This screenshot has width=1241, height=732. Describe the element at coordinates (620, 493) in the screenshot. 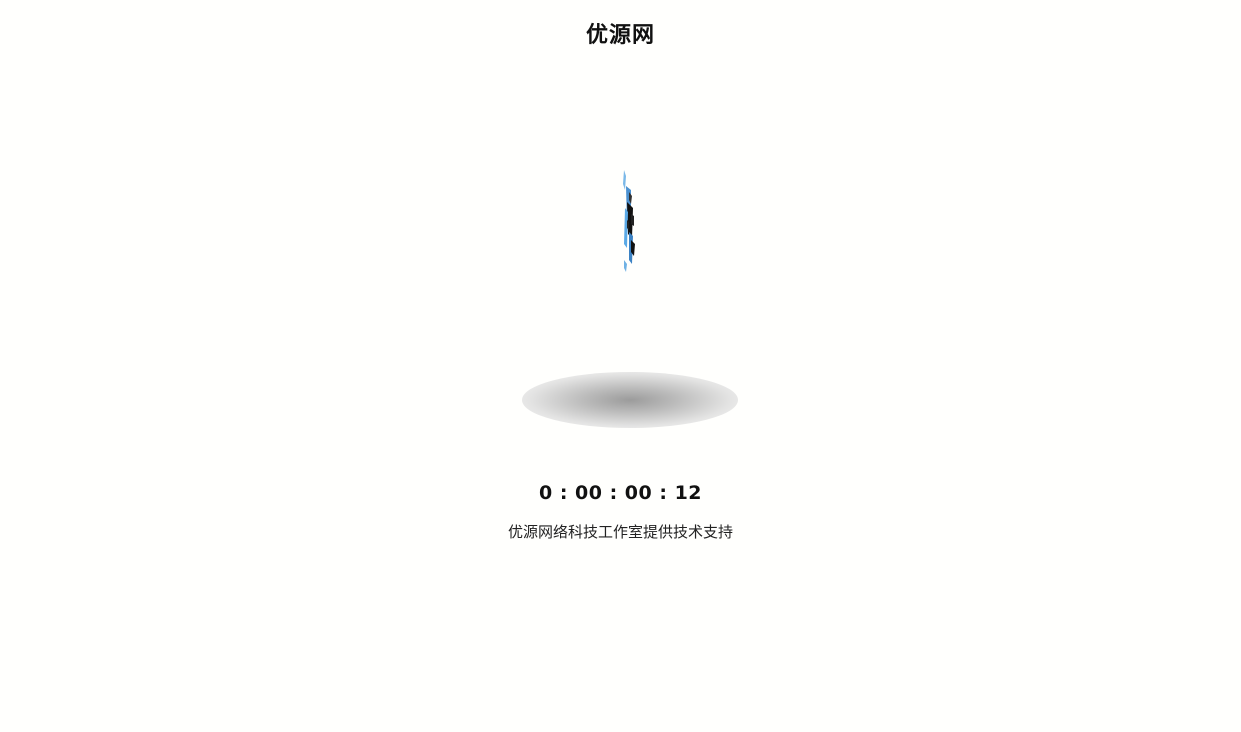

I see `countdown-timer: 0 : 00 : 00 : 12` at that location.